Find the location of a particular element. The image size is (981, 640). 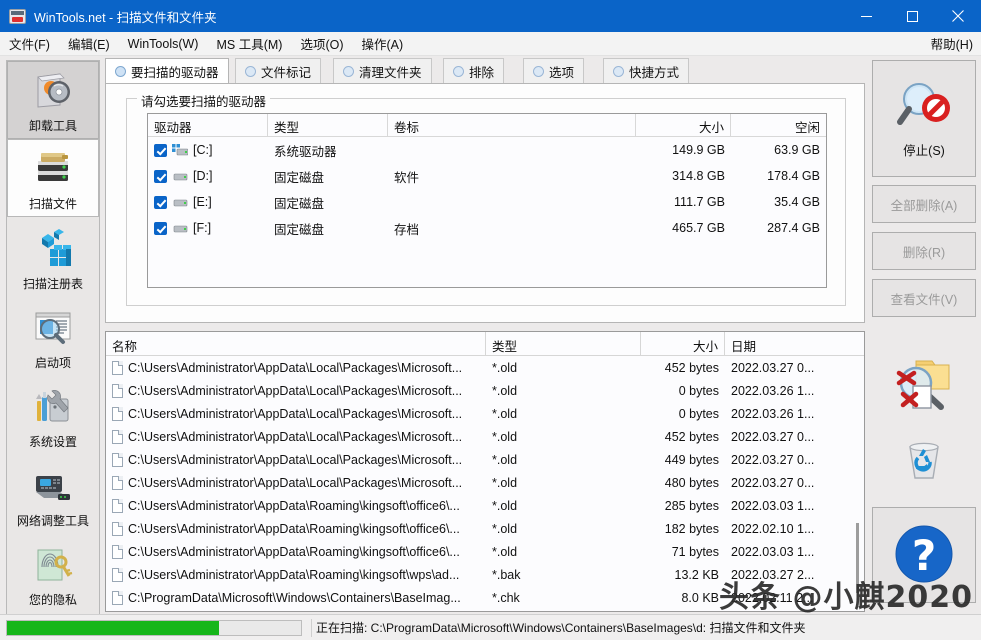

scrollbar-thumb is located at coordinates (857, 558).